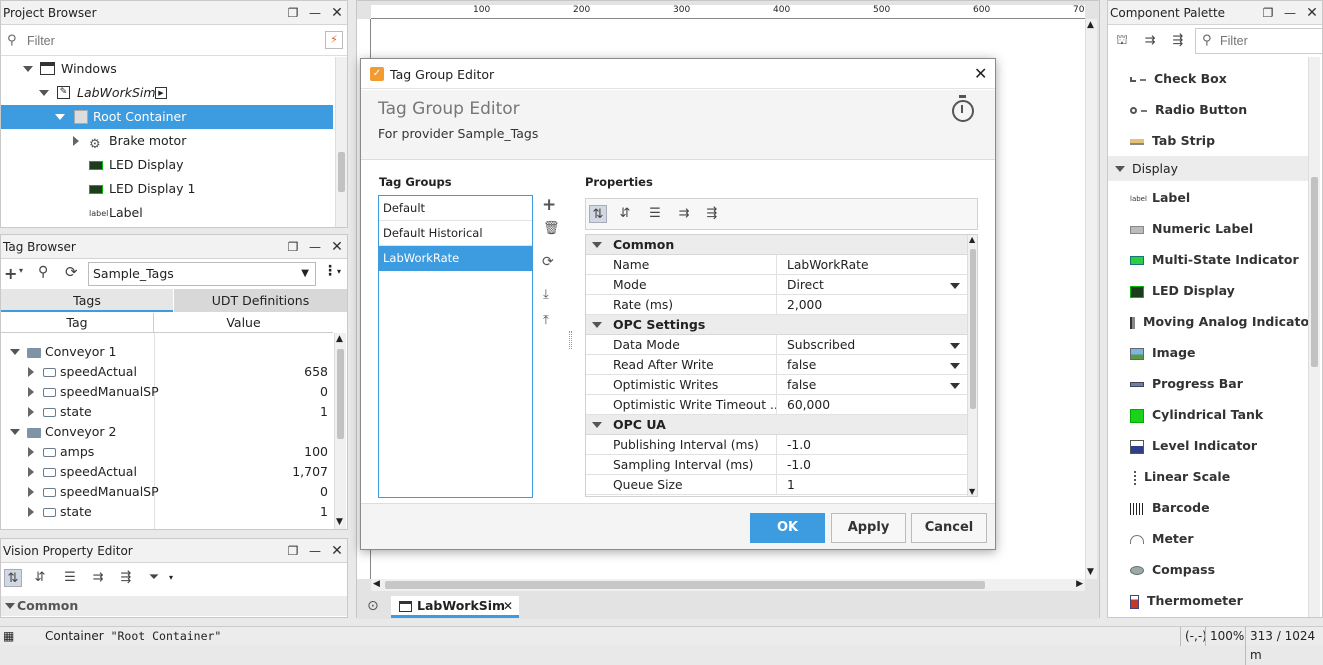 The height and width of the screenshot is (665, 1323). What do you see at coordinates (1193, 445) in the screenshot?
I see `palette-item-level-indicator: Level Indicator` at bounding box center [1193, 445].